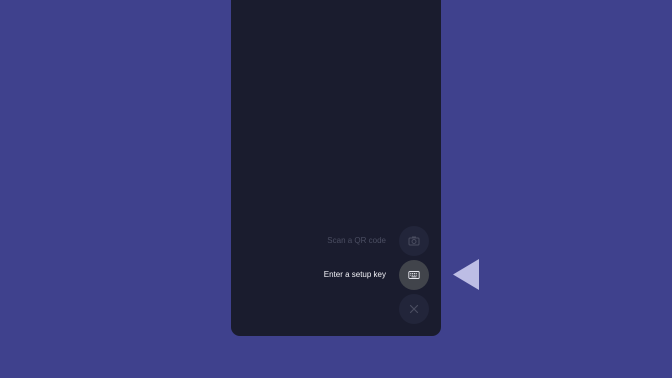 The height and width of the screenshot is (378, 672). I want to click on close-icon, so click(414, 309).